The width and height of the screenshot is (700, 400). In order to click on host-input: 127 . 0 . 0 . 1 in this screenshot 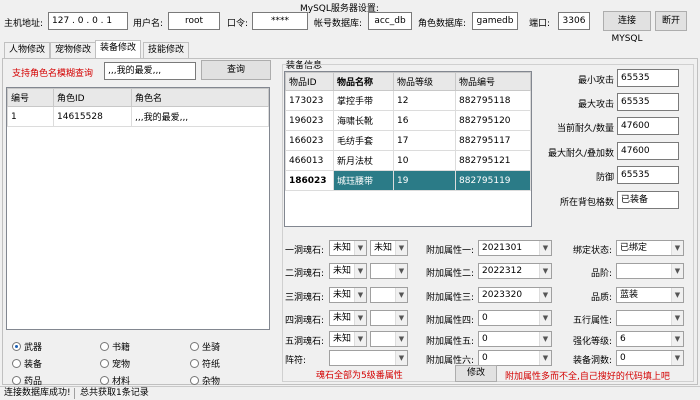, I will do `click(88, 21)`.